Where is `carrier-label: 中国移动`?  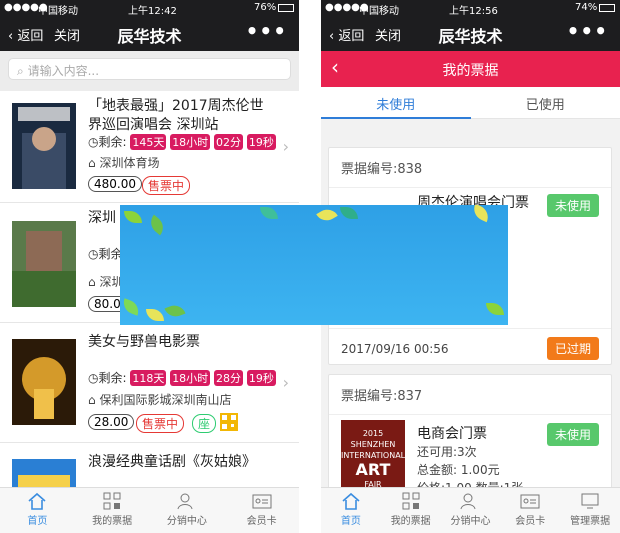
carrier-label: 中国移动 is located at coordinates (379, 11).